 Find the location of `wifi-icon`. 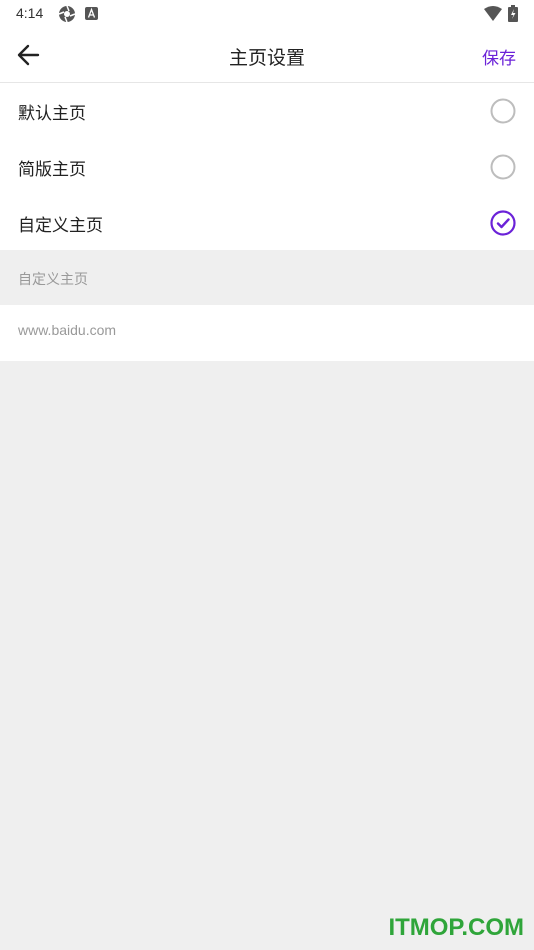

wifi-icon is located at coordinates (493, 13).